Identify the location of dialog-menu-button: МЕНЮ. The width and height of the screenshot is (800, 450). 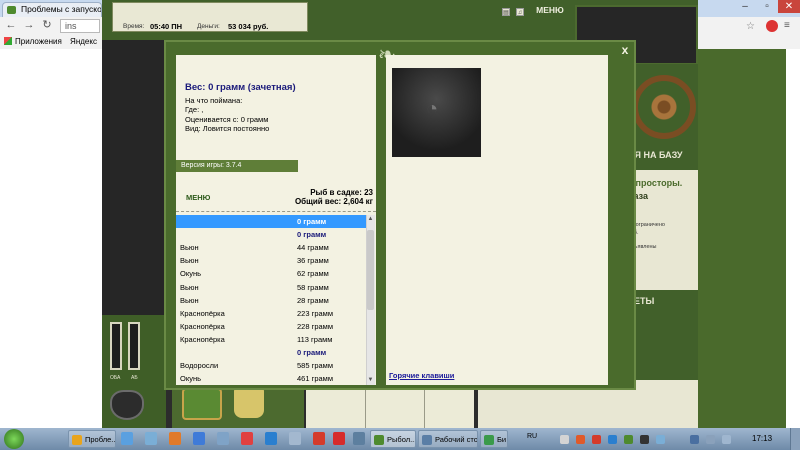
(200, 198).